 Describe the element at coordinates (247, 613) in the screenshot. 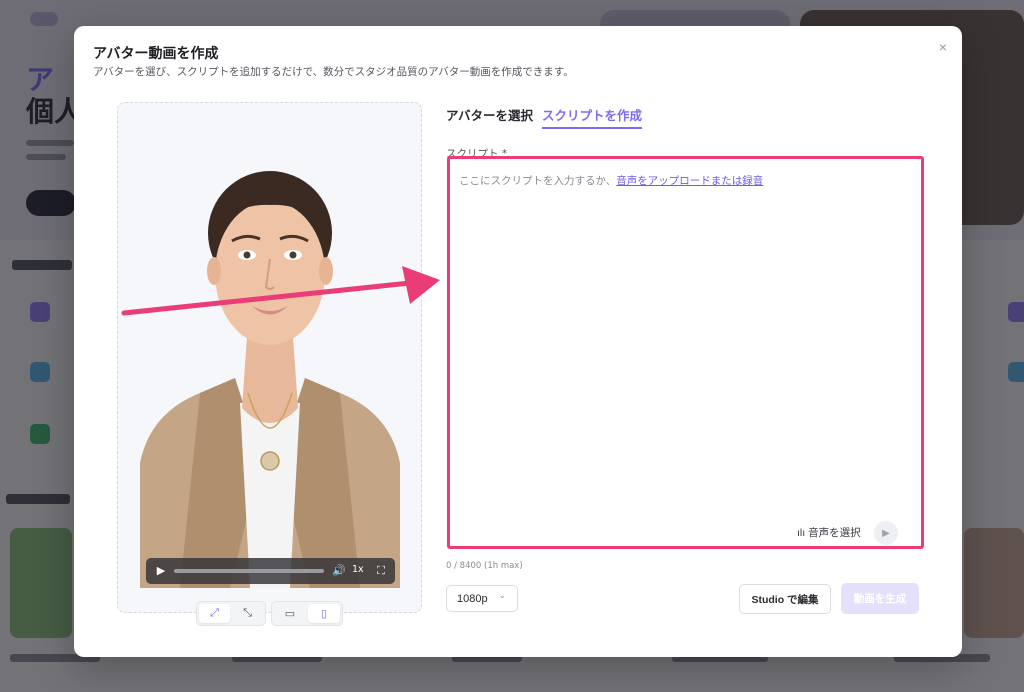

I see `shrink-icon: ⤡` at that location.